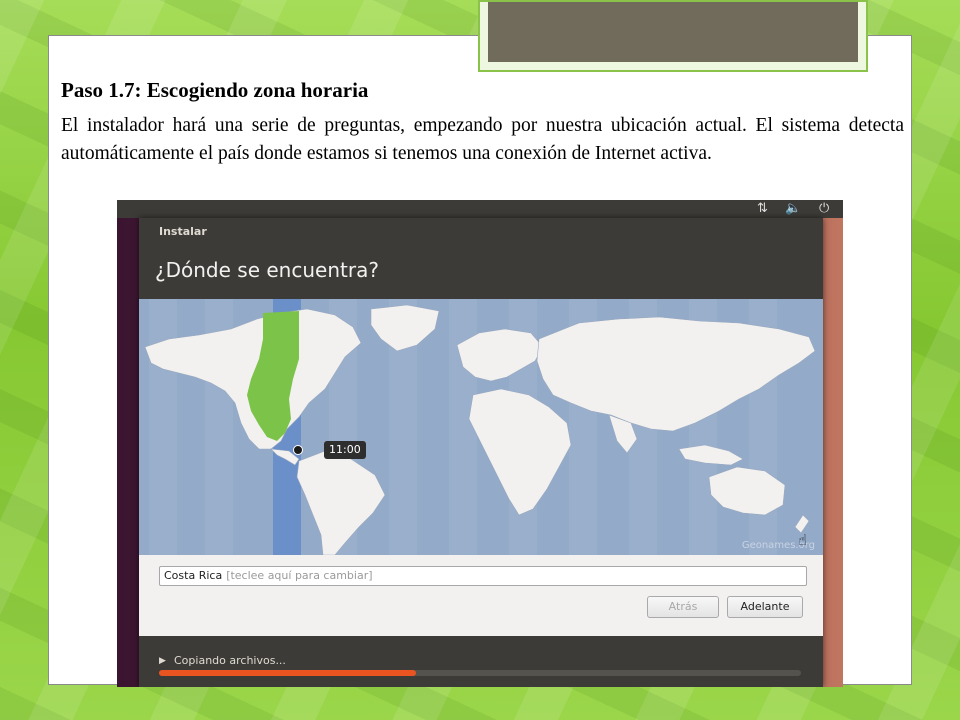 The image size is (960, 720). Describe the element at coordinates (480, 673) in the screenshot. I see `progress-bar` at that location.